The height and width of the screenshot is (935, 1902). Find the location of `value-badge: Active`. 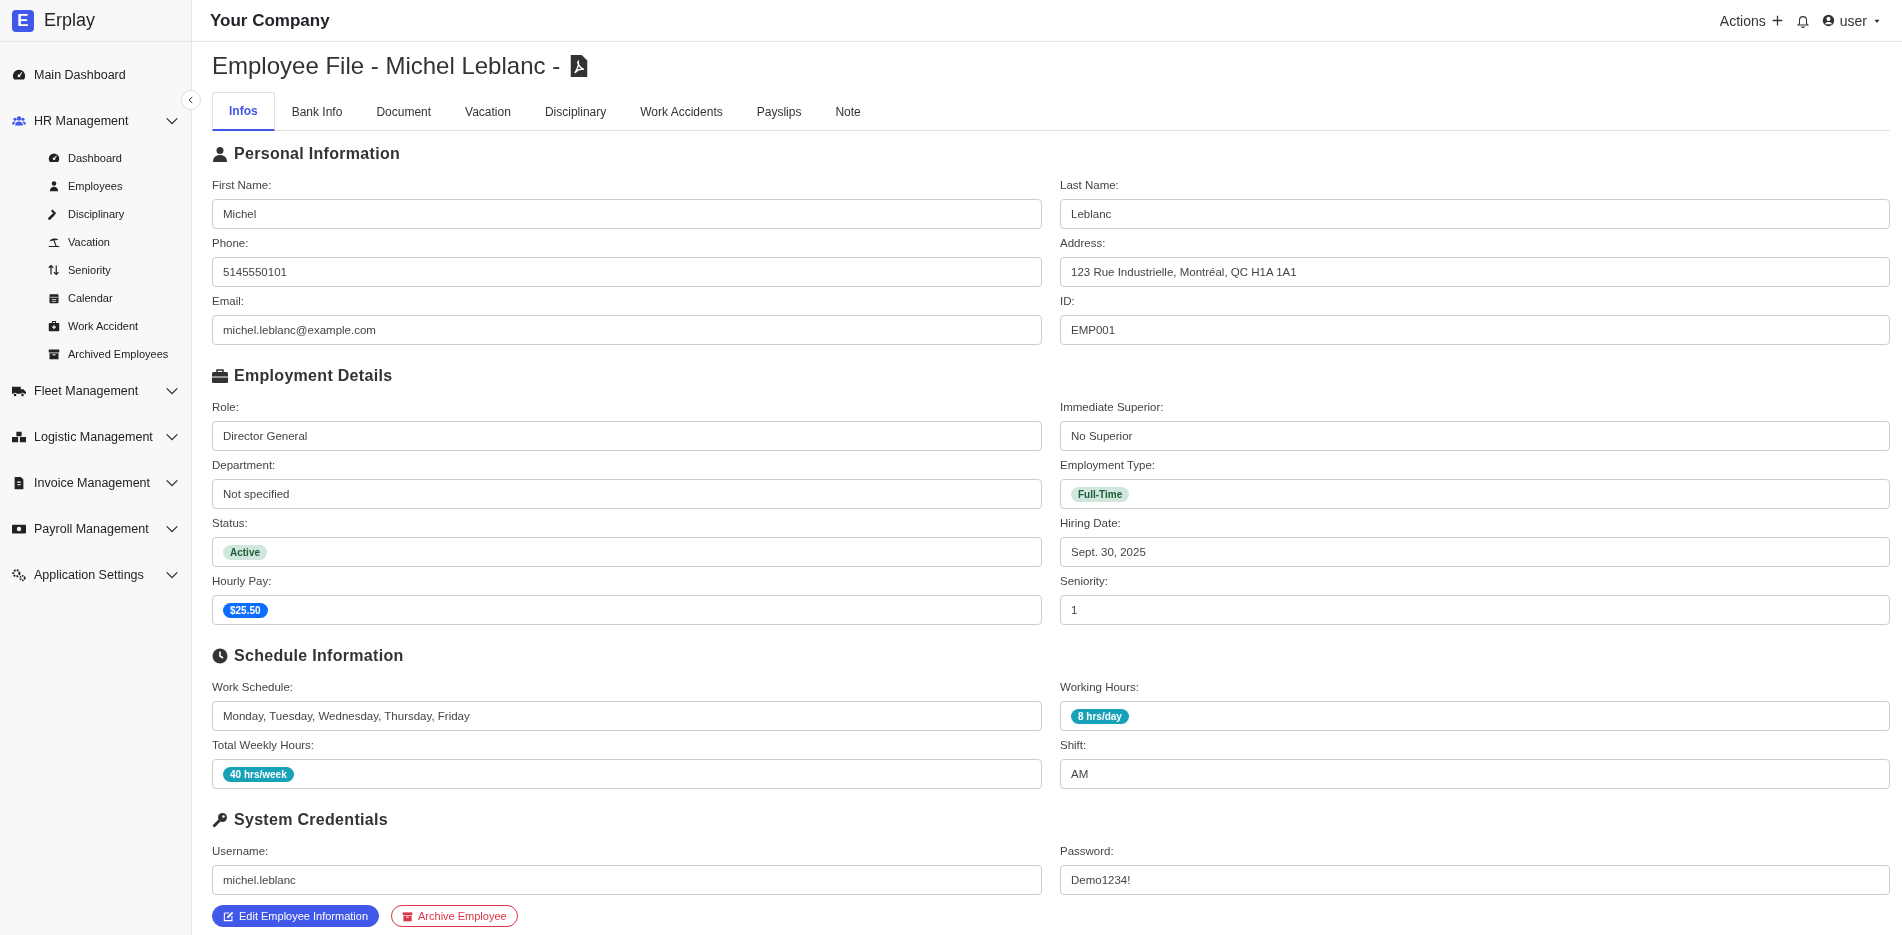

value-badge: Active is located at coordinates (245, 552).